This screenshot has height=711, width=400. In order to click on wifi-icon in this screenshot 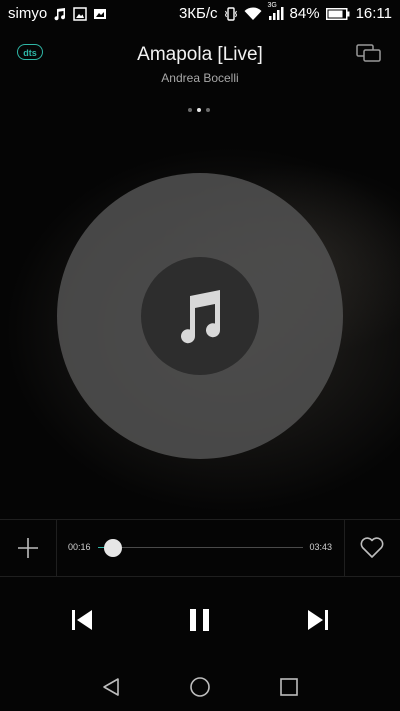, I will do `click(253, 13)`.